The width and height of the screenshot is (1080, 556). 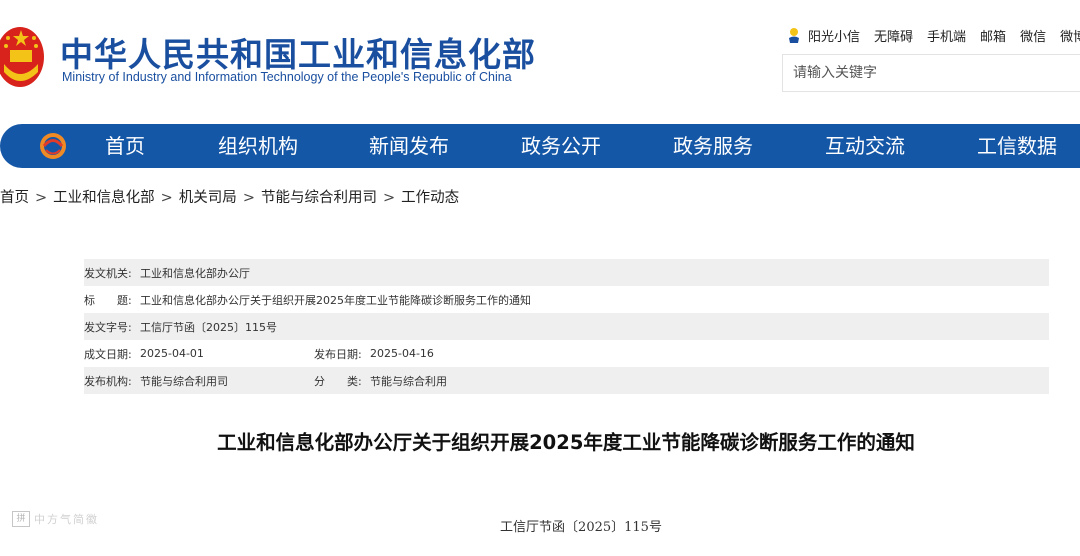 I want to click on search-input, so click(x=928, y=73).